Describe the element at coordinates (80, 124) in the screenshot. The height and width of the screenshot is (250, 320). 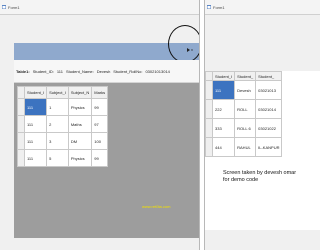
I see `grid-cell: Maths` at that location.